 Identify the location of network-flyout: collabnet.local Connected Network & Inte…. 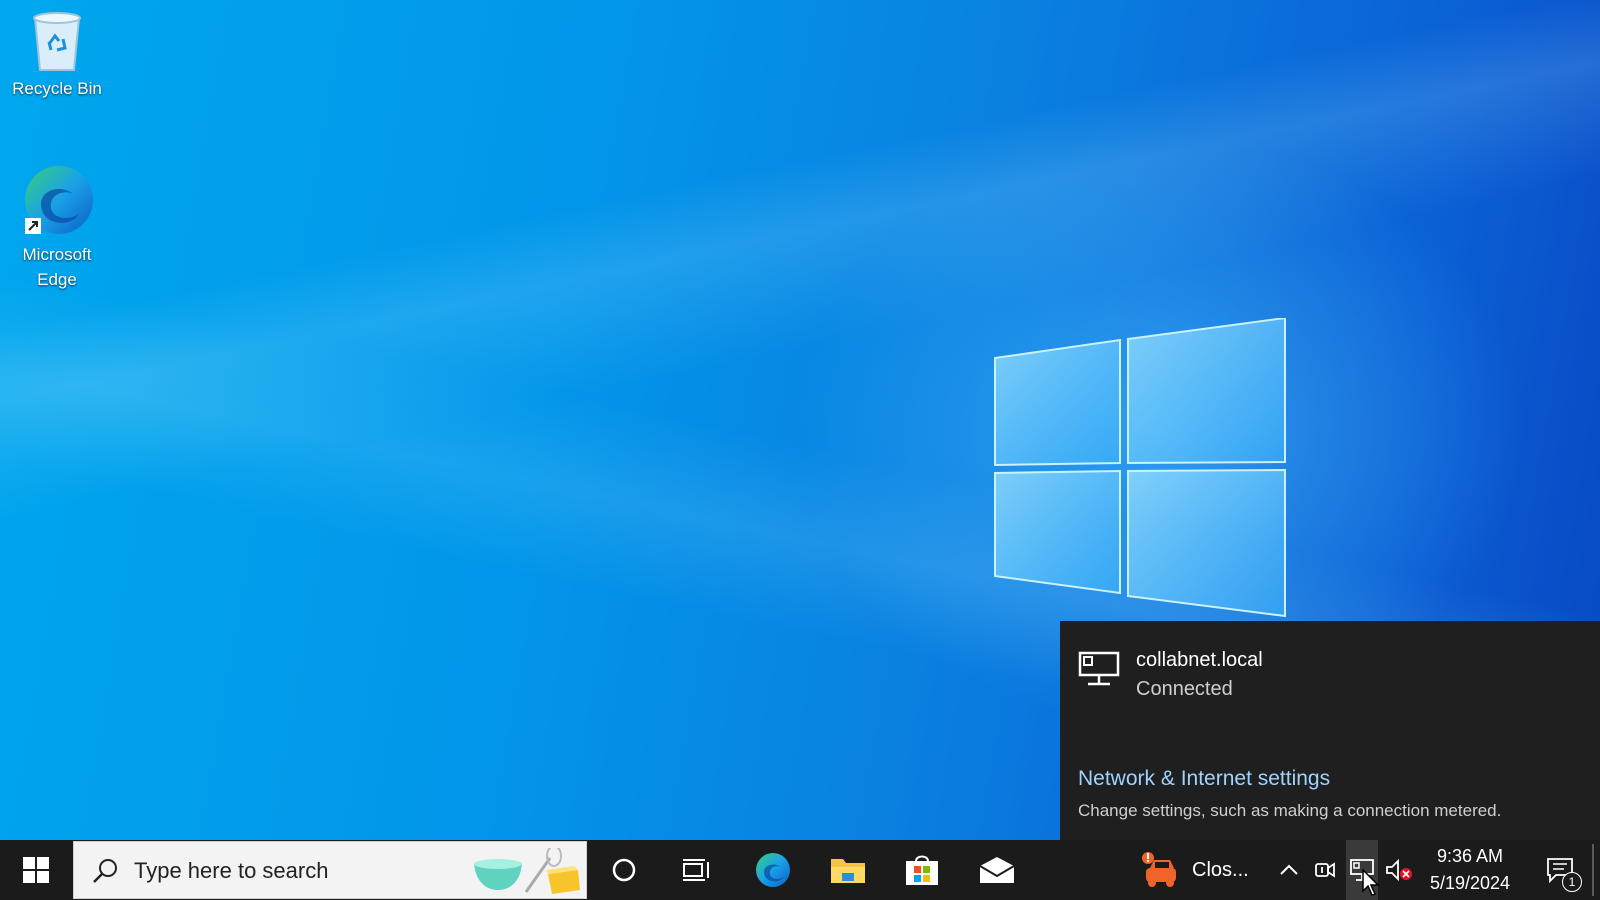
(1330, 730).